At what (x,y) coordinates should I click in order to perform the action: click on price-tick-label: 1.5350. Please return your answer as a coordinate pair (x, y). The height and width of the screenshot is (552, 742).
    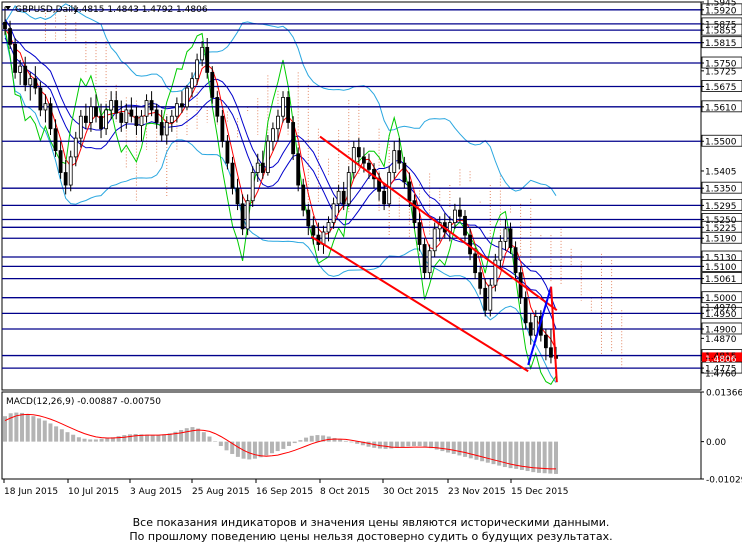
    Looking at the image, I should click on (721, 190).